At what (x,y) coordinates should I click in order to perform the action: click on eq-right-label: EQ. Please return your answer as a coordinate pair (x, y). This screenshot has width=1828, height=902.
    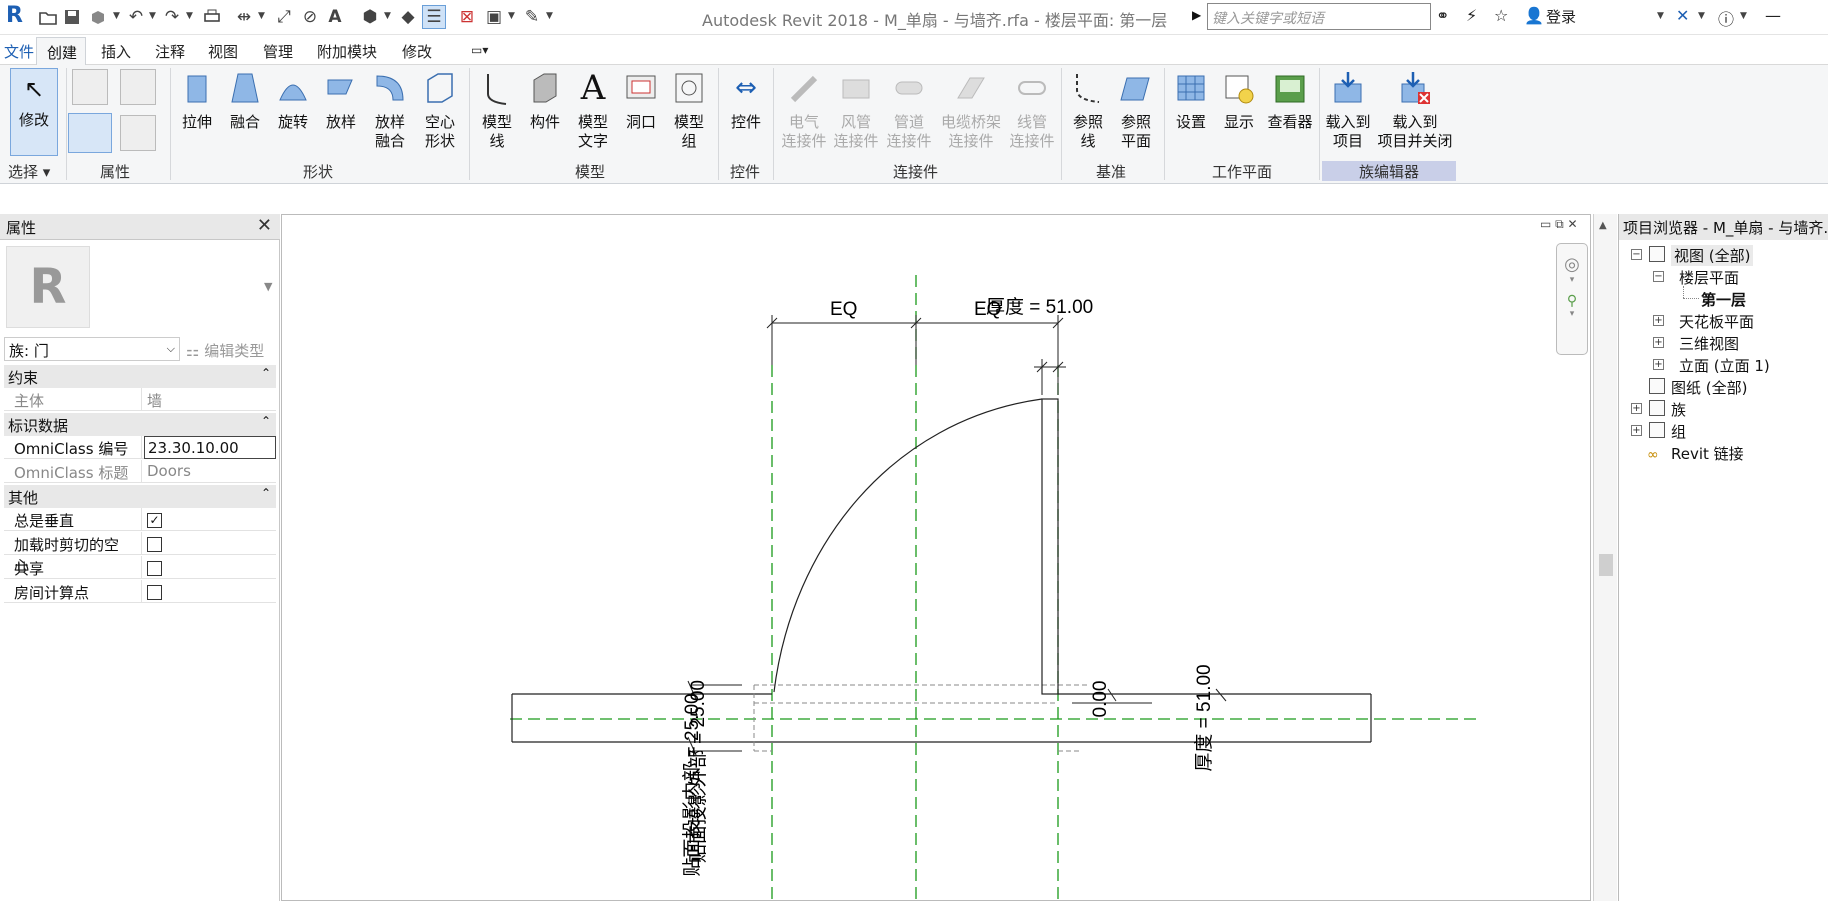
    Looking at the image, I should click on (987, 309).